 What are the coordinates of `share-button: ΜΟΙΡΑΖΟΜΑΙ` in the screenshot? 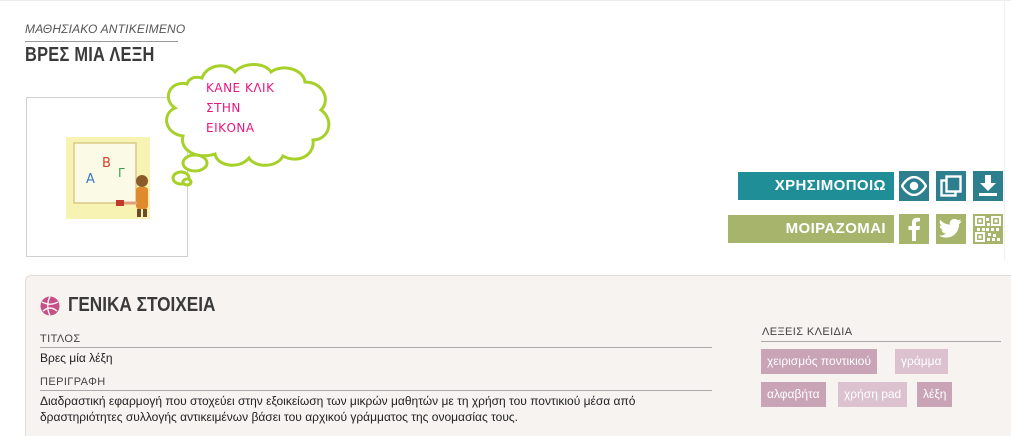 It's located at (811, 229).